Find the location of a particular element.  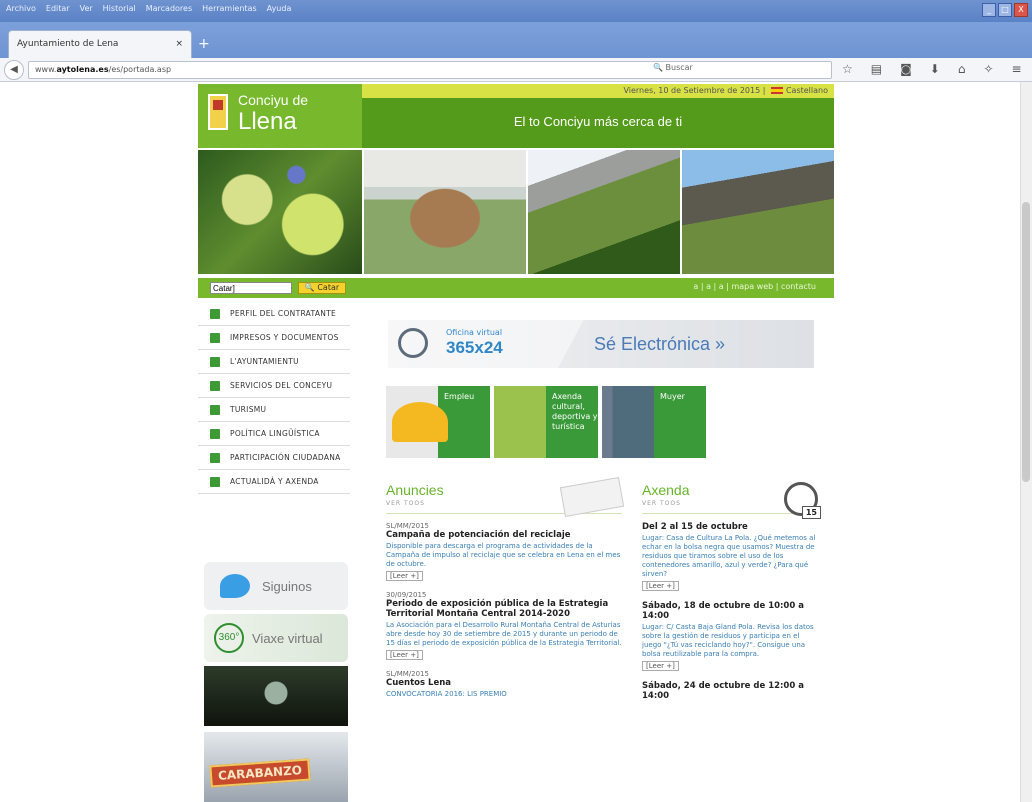

new-tab-button: + is located at coordinates (204, 44).